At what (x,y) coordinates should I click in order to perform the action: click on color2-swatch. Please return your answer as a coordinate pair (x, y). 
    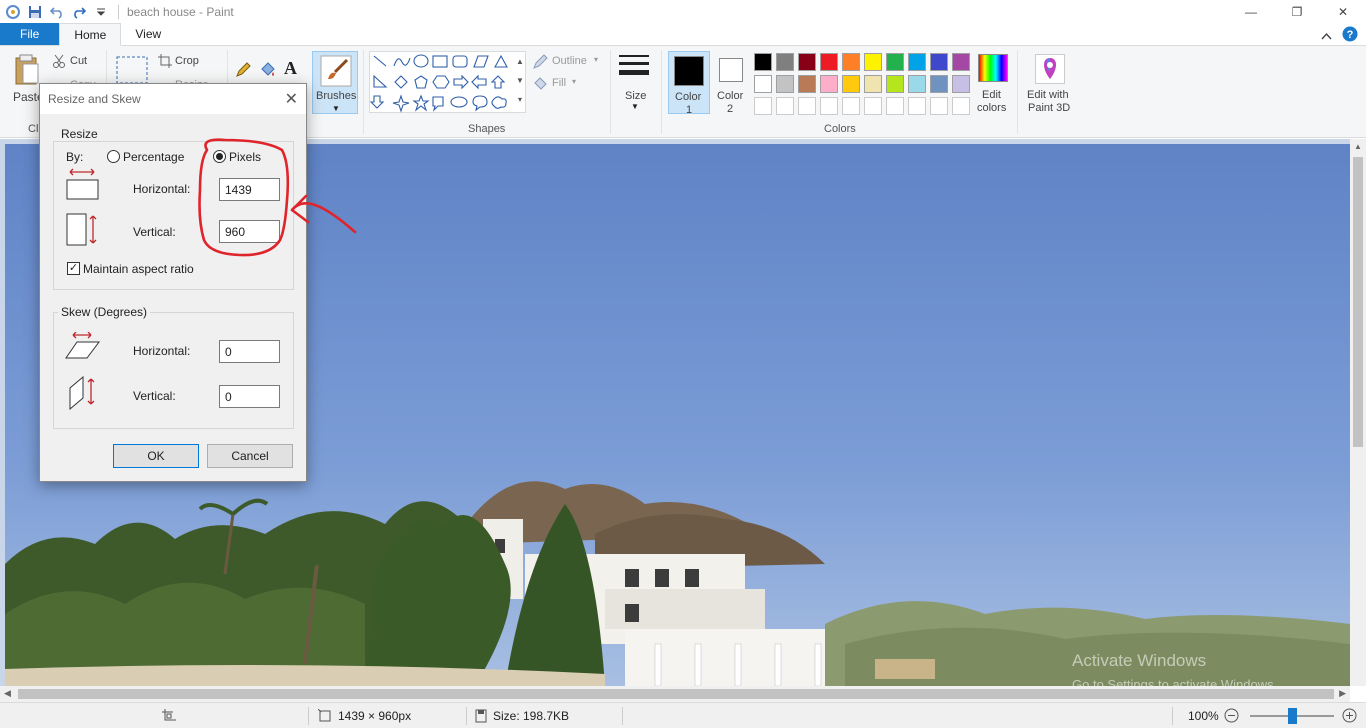
    Looking at the image, I should click on (731, 70).